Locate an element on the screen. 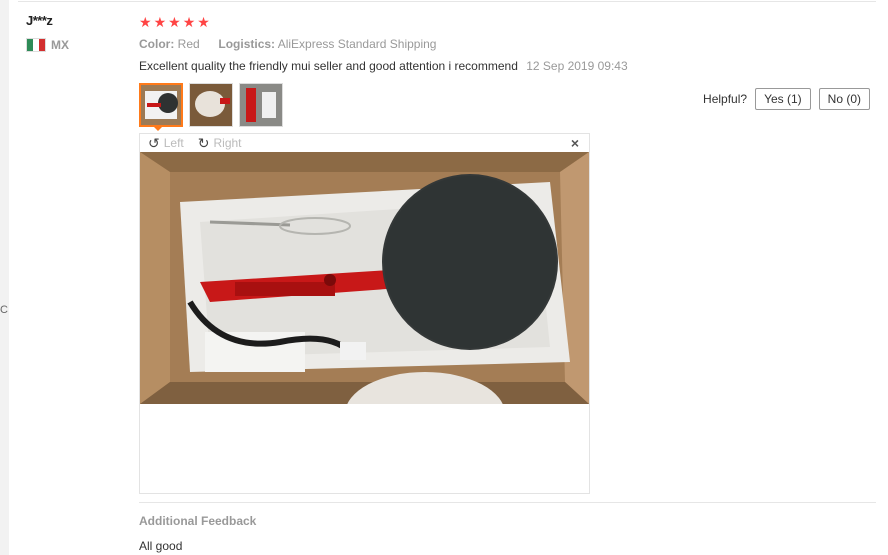 This screenshot has width=888, height=555. rotate-left-icon: ↺ is located at coordinates (154, 142).